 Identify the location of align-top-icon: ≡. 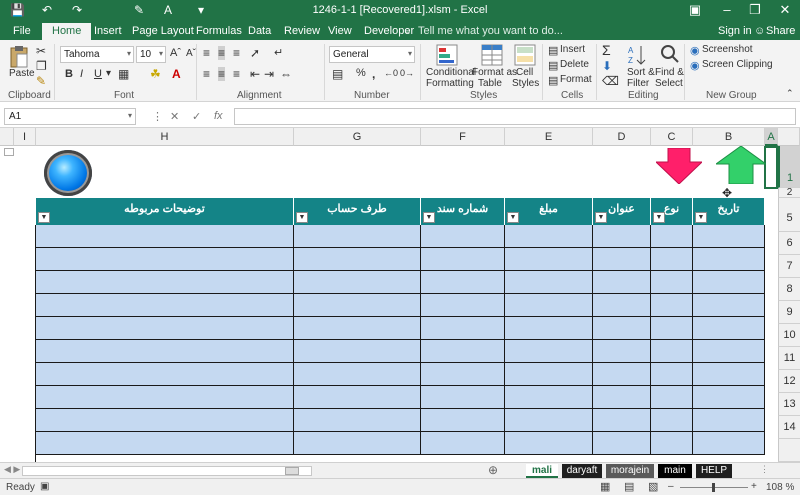
(206, 53).